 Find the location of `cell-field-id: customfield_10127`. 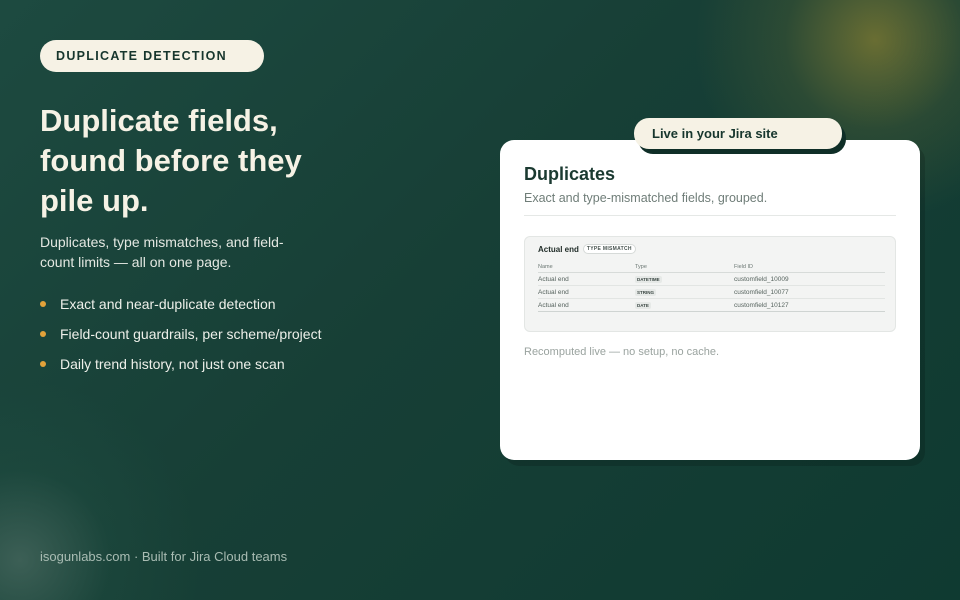

cell-field-id: customfield_10127 is located at coordinates (761, 305).